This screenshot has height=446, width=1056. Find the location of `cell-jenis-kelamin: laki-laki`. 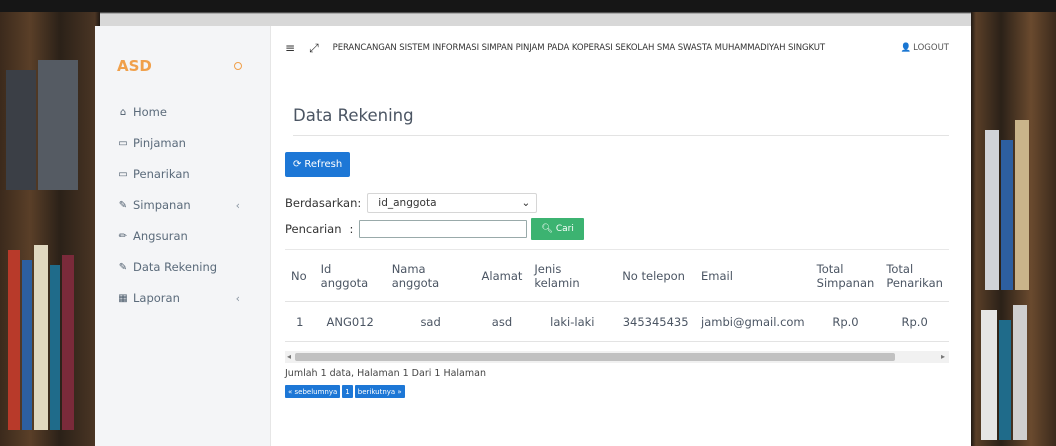

cell-jenis-kelamin: laki-laki is located at coordinates (572, 321).